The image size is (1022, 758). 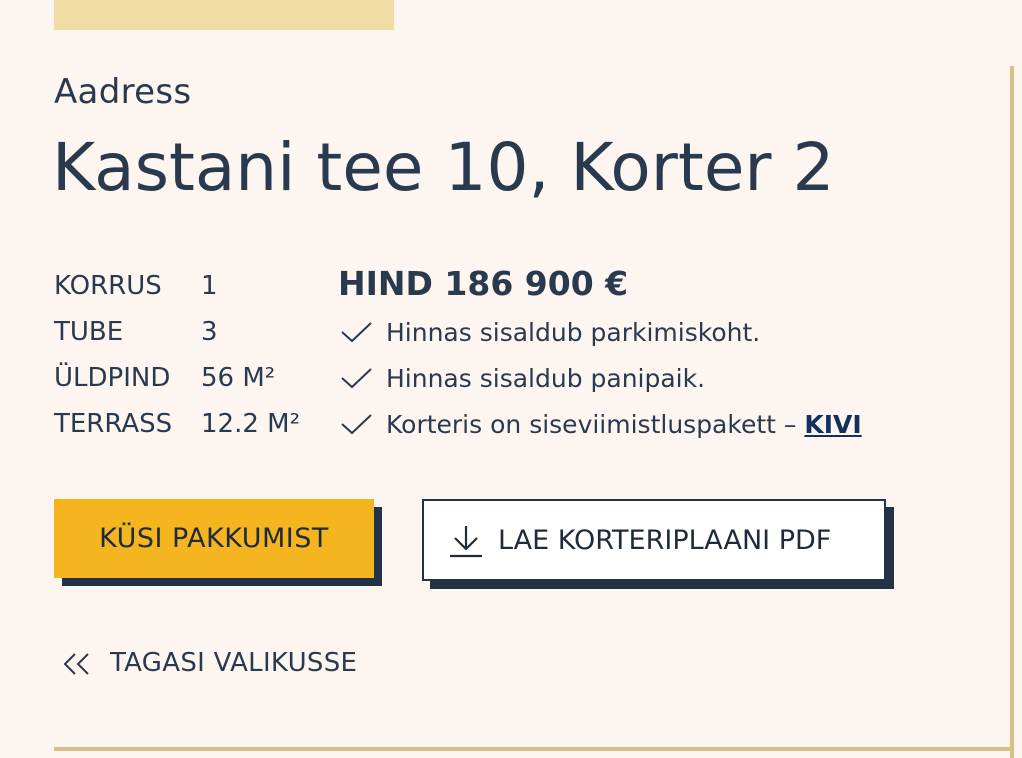 What do you see at coordinates (595, 424) in the screenshot?
I see `feature-text: Korteris on siseviimistluspakett –` at bounding box center [595, 424].